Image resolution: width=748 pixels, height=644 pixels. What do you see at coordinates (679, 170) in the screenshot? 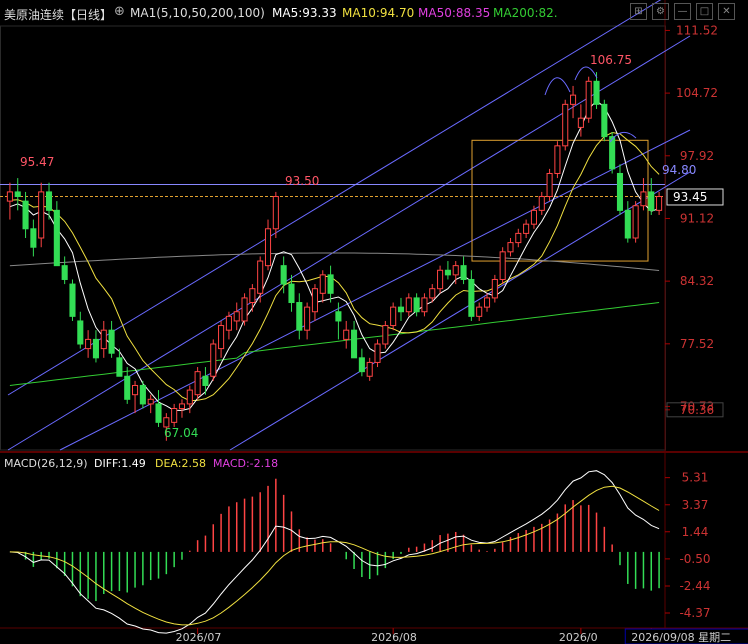
I see `hline-annotation: 94.80` at bounding box center [679, 170].